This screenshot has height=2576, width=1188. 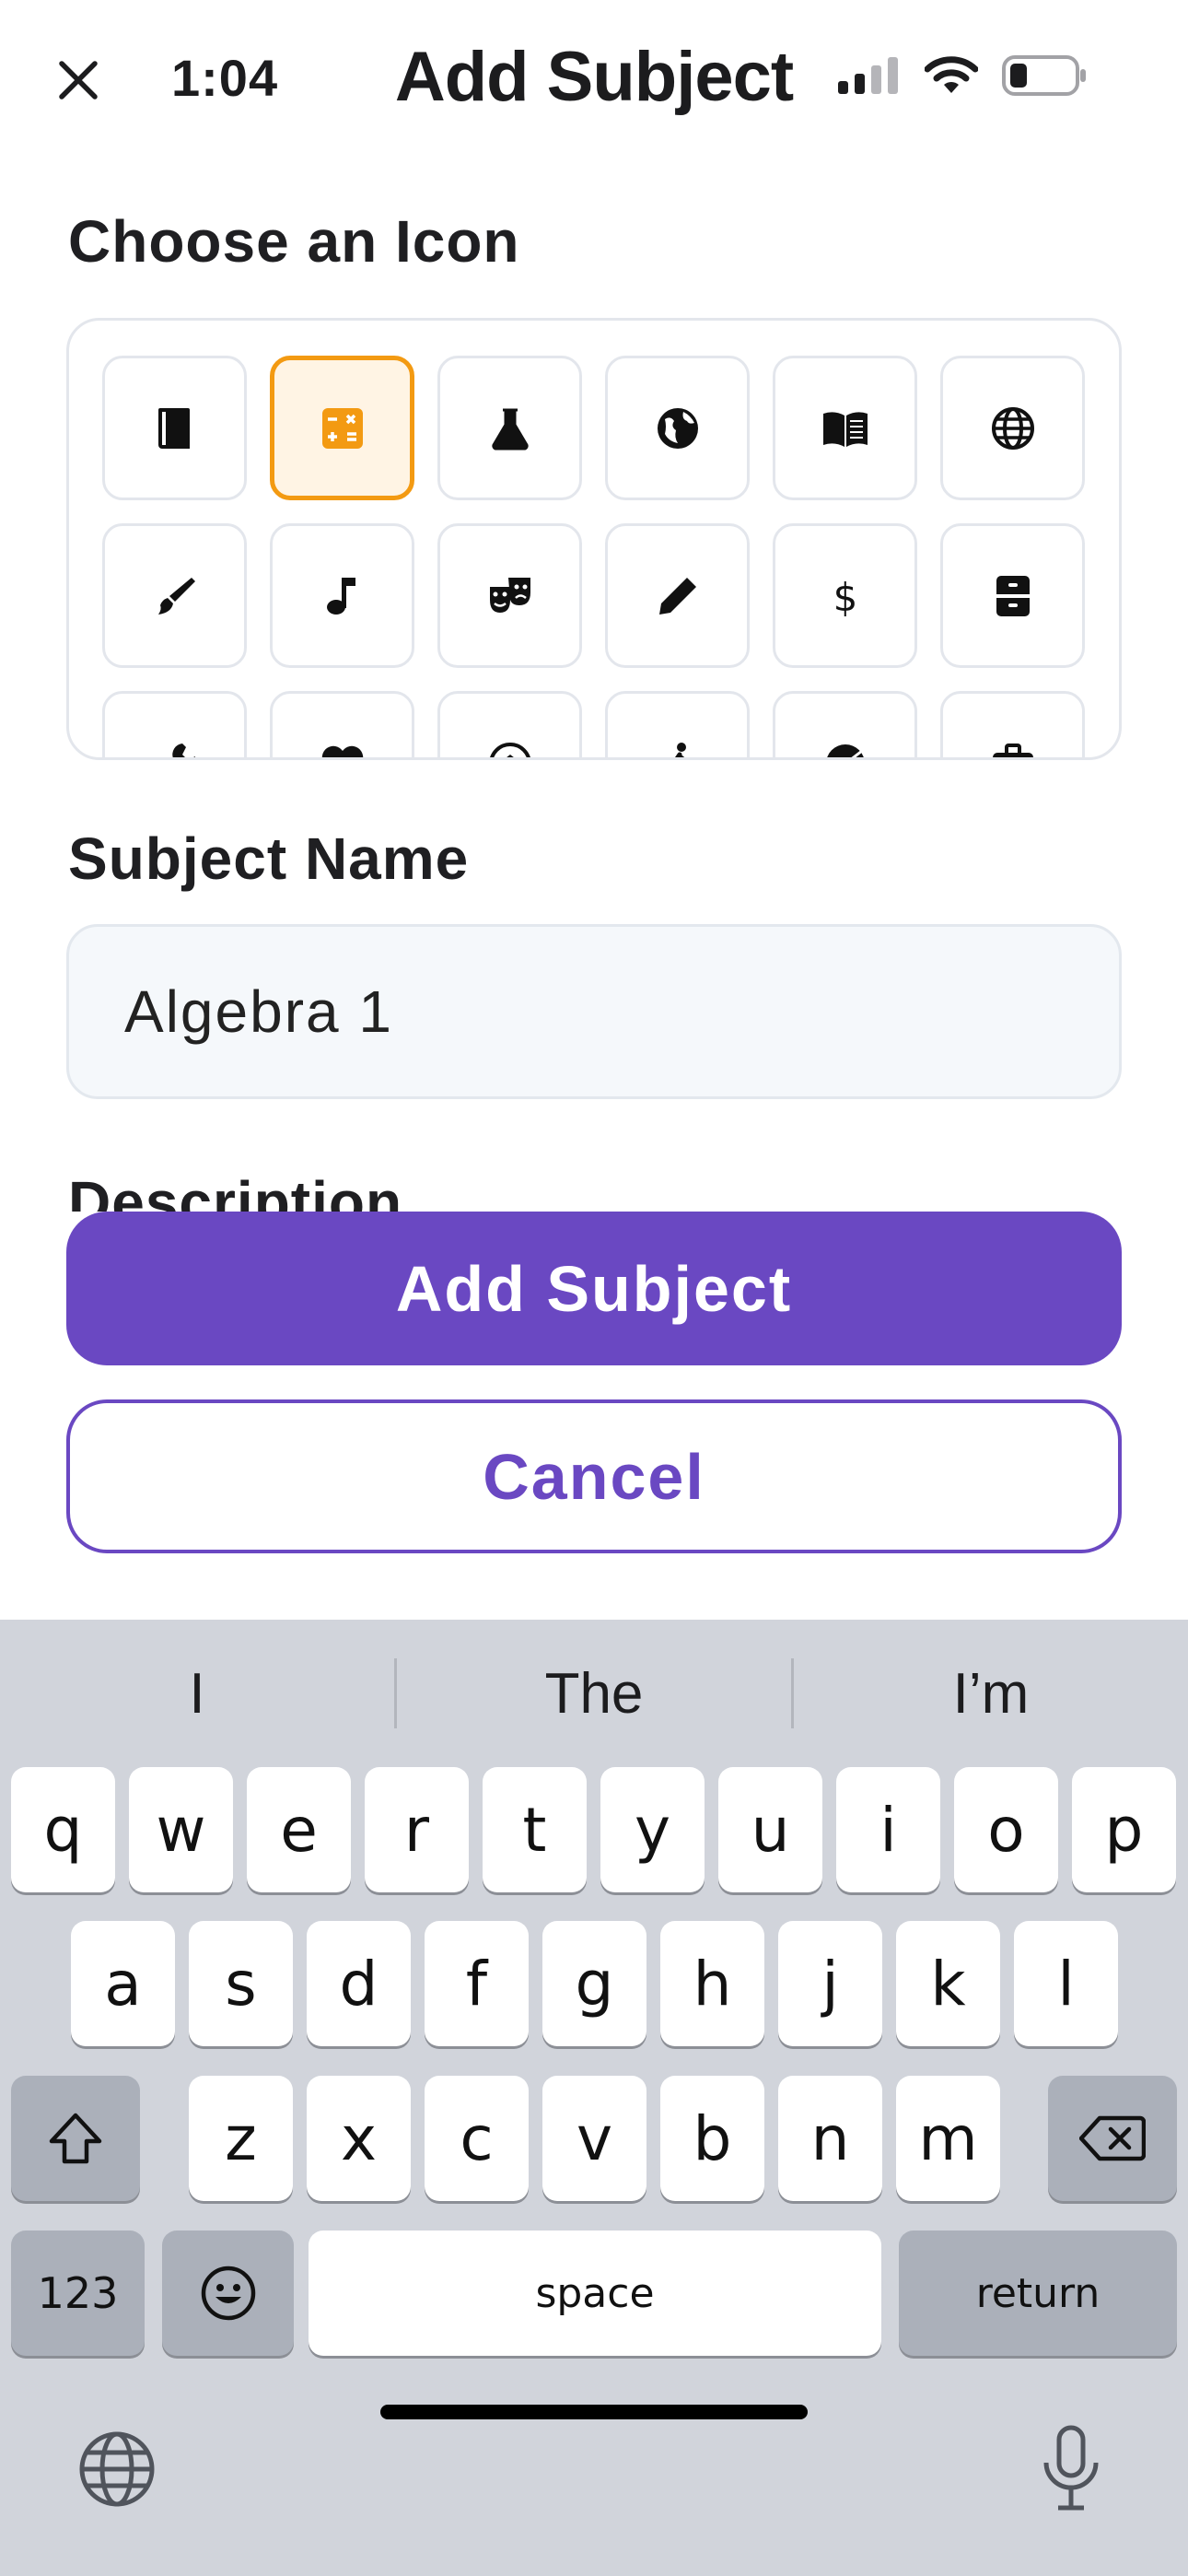 I want to click on key-s: s, so click(x=241, y=1983).